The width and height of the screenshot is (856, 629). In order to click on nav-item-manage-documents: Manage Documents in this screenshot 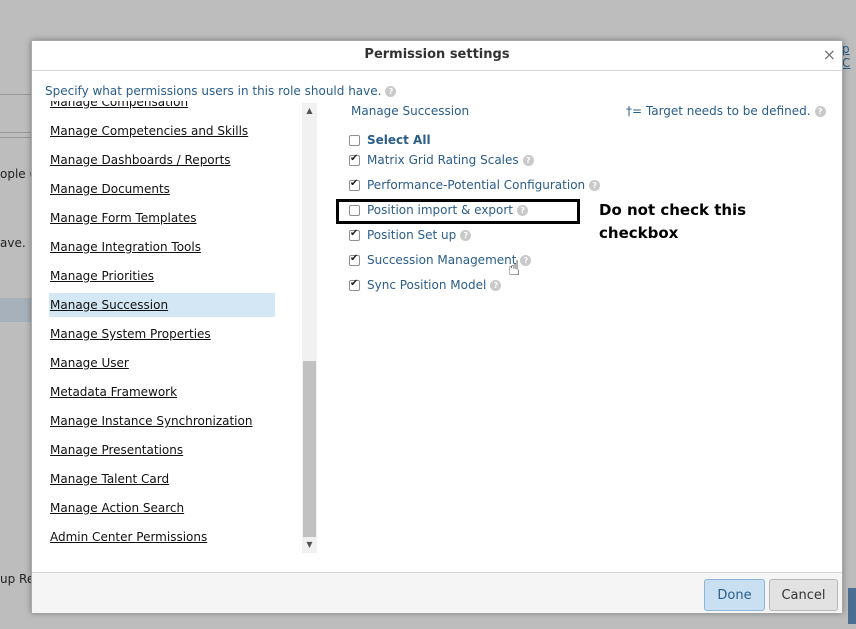, I will do `click(162, 189)`.